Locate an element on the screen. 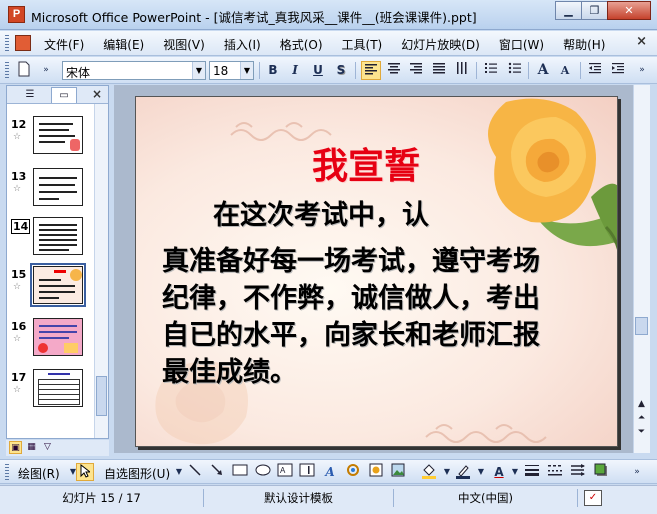 The image size is (657, 514). vertical-text-icon is located at coordinates (462, 70).